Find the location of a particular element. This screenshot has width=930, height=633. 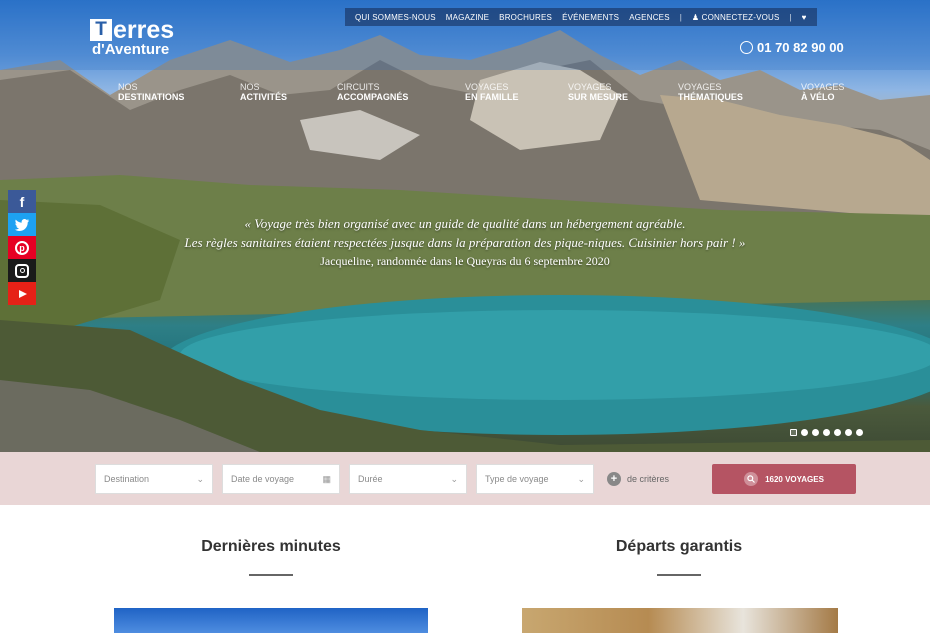

nav-label-bottom: À VÉLO is located at coordinates (818, 97).